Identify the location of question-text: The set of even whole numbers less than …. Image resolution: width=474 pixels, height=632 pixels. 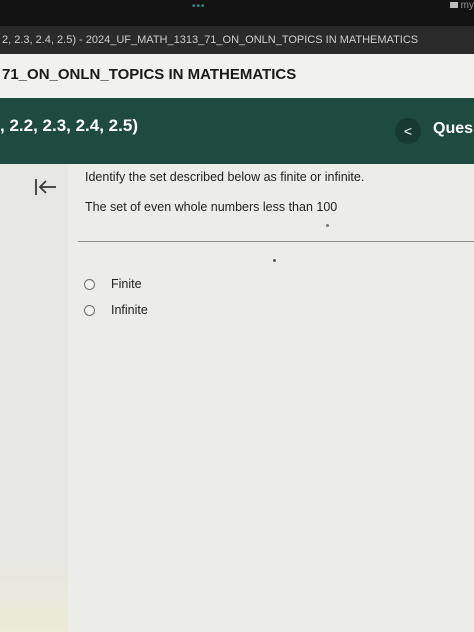
(211, 207).